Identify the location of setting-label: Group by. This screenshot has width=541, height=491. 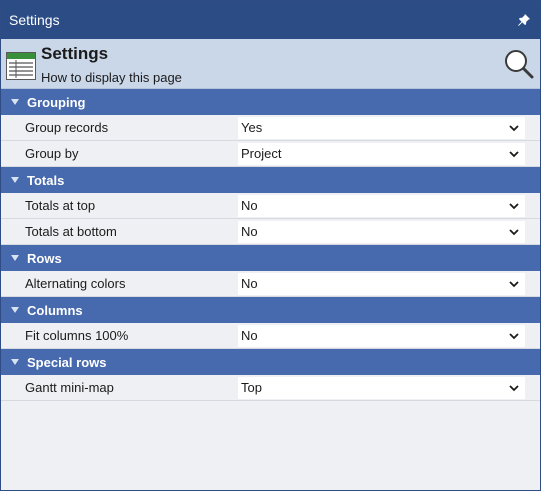
(52, 153).